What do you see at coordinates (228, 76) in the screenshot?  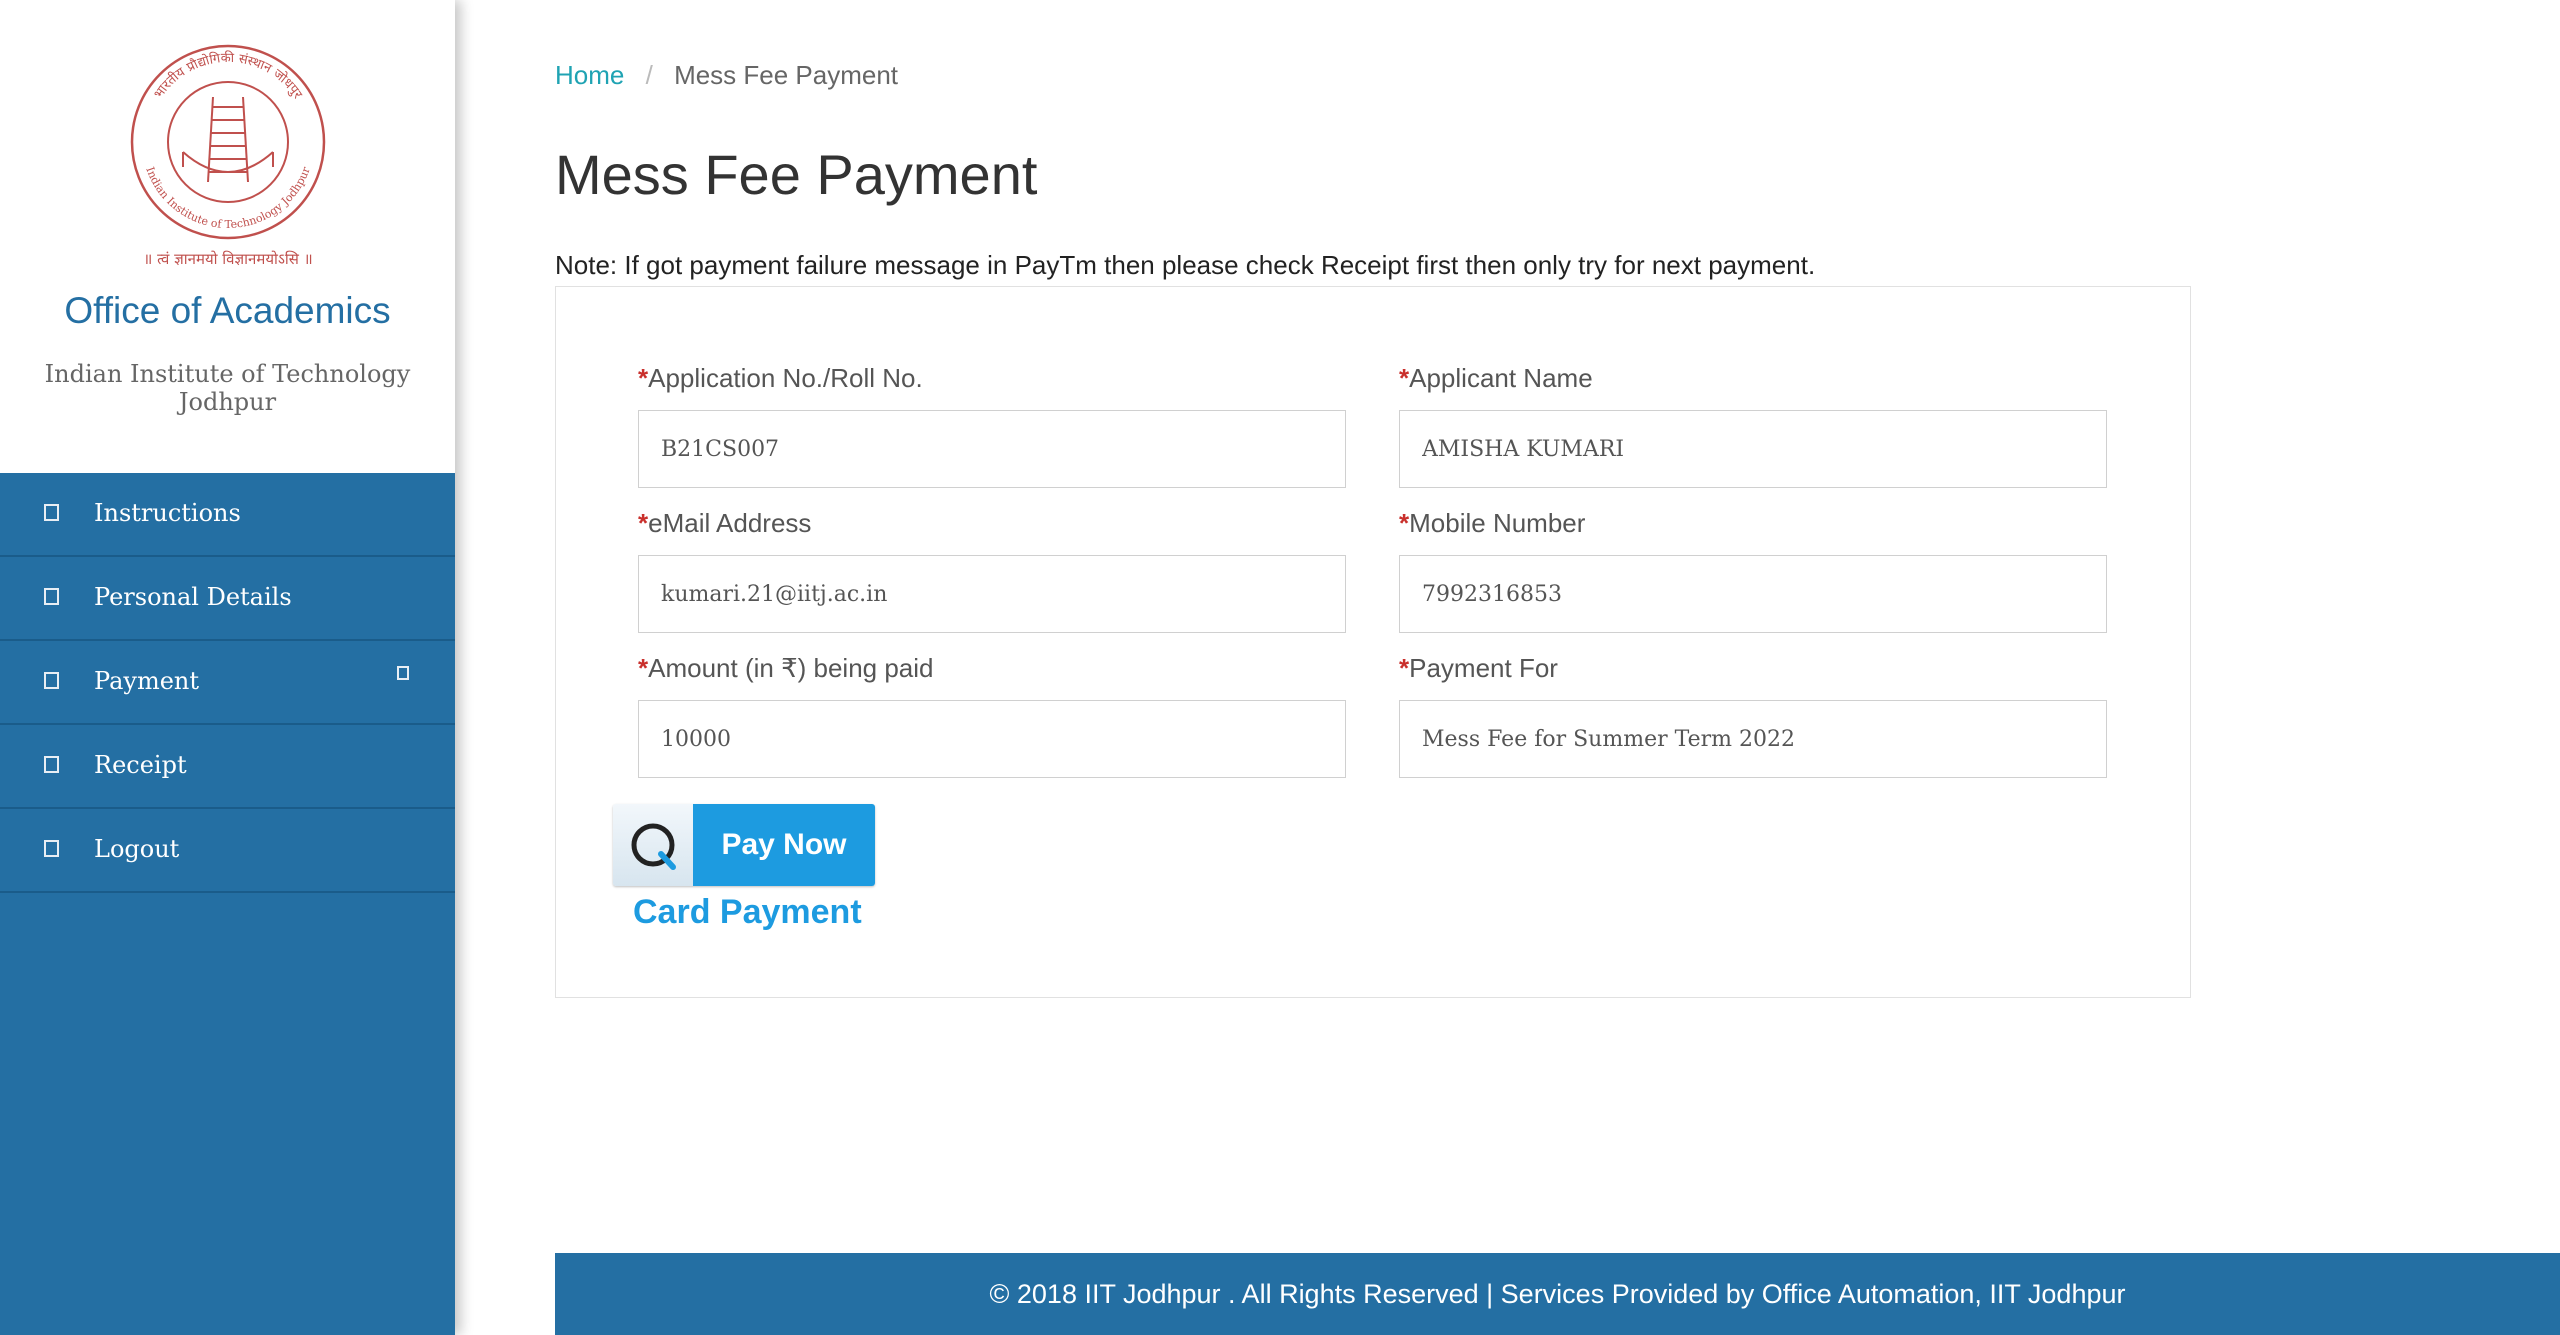 I see `svg-text:भारतीय प्रौद्योगिकी संस्थान जो: भारतीय प्रौद्योगिकी संस्थान जोधपुर` at bounding box center [228, 76].